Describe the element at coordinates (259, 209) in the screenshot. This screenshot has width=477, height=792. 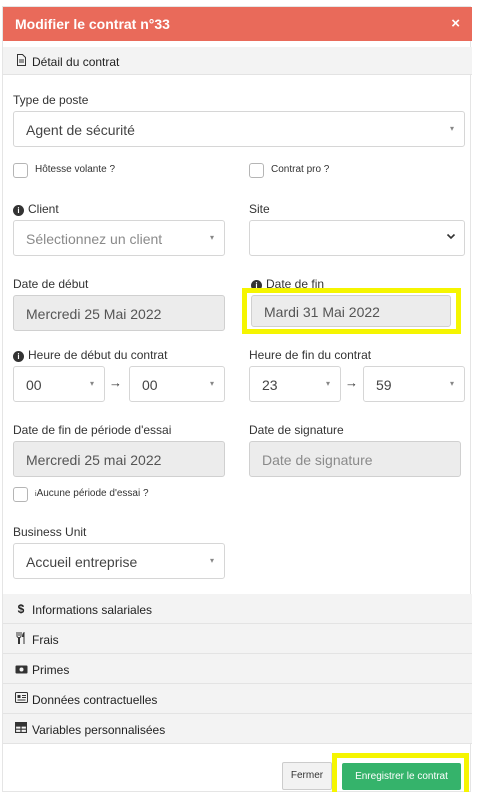
I see `site-label: Site` at that location.